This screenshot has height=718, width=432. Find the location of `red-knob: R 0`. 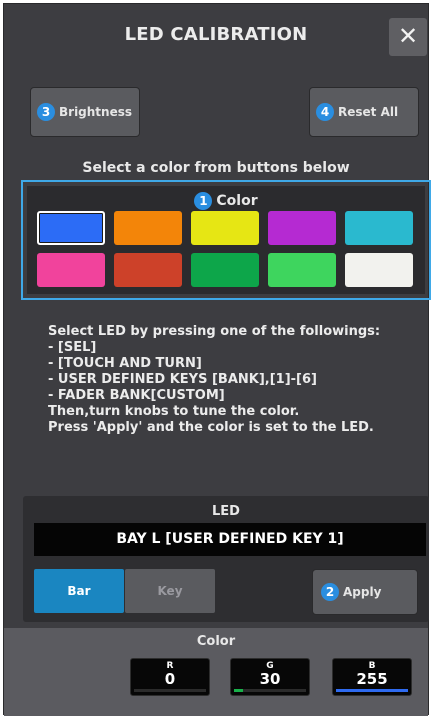

red-knob: R 0 is located at coordinates (170, 677).